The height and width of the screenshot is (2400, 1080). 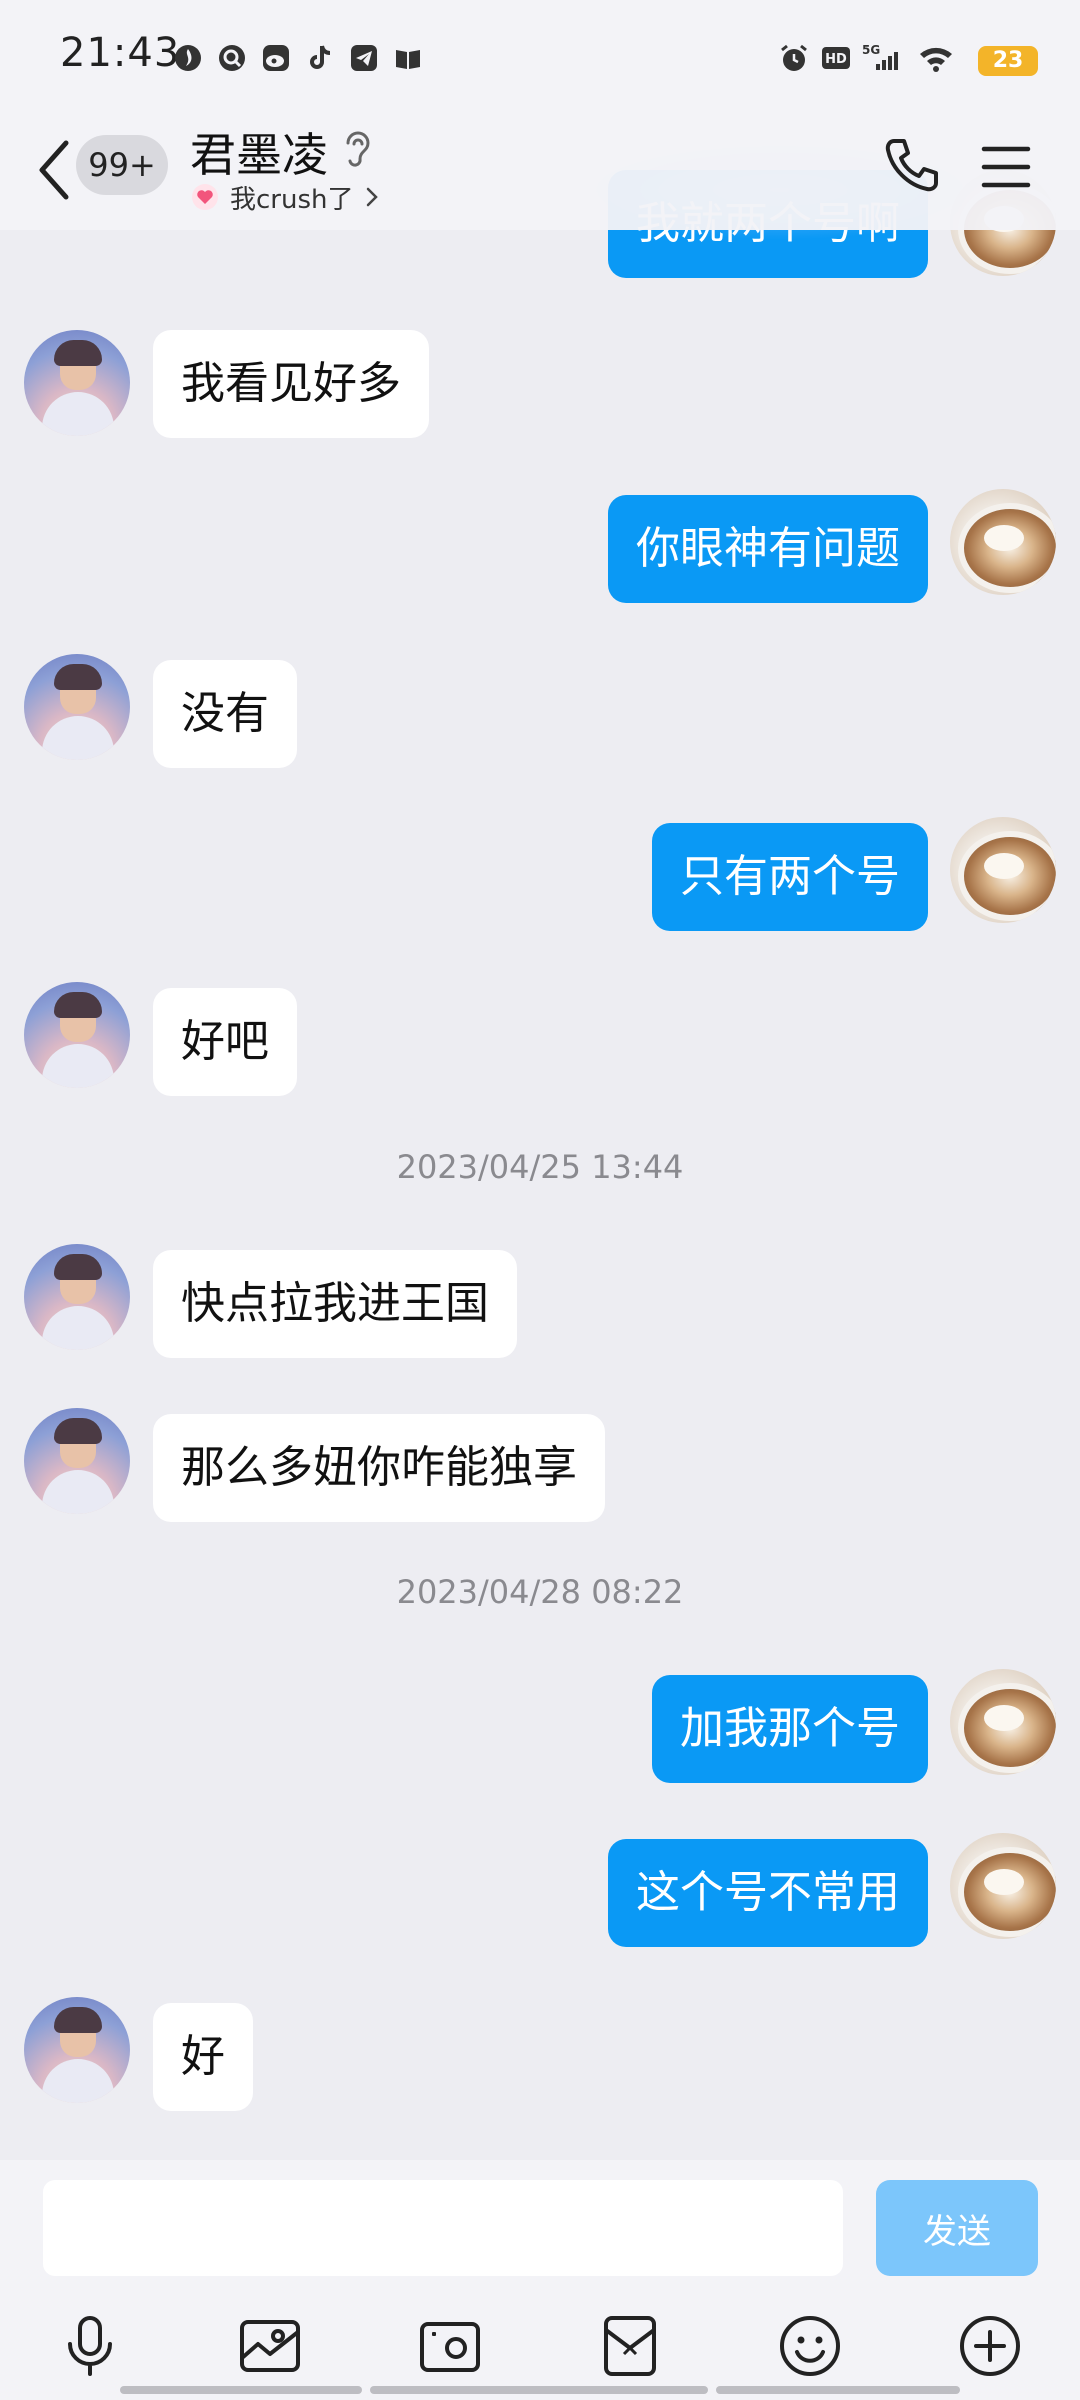 I want to click on weibo-icon, so click(x=276, y=58).